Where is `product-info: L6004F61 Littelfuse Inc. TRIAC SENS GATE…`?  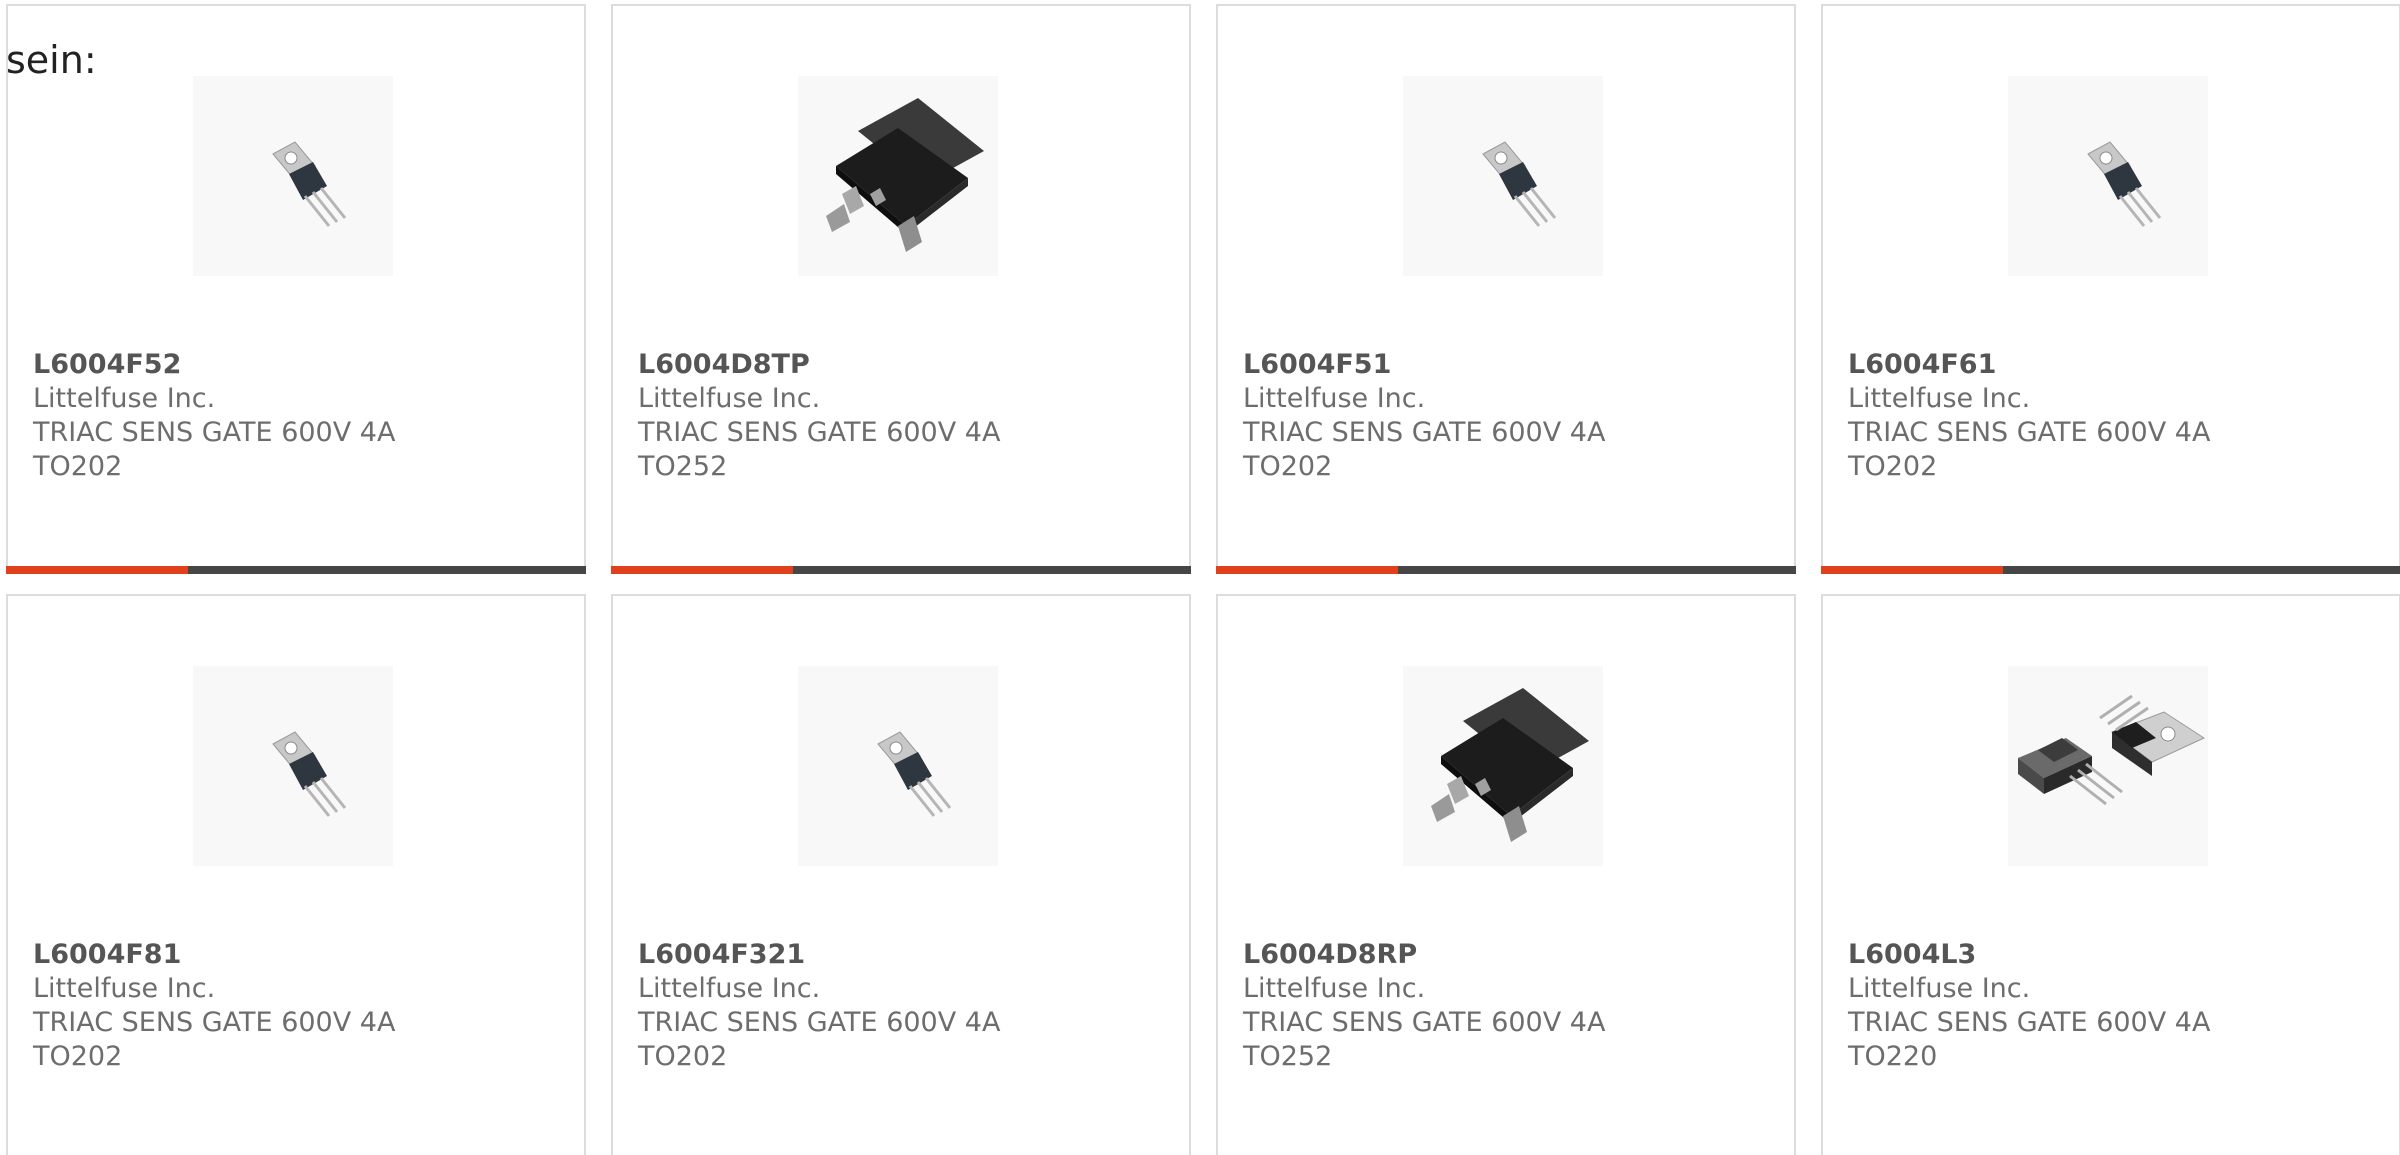
product-info: L6004F61 Littelfuse Inc. TRIAC SENS GATE… is located at coordinates (2029, 416).